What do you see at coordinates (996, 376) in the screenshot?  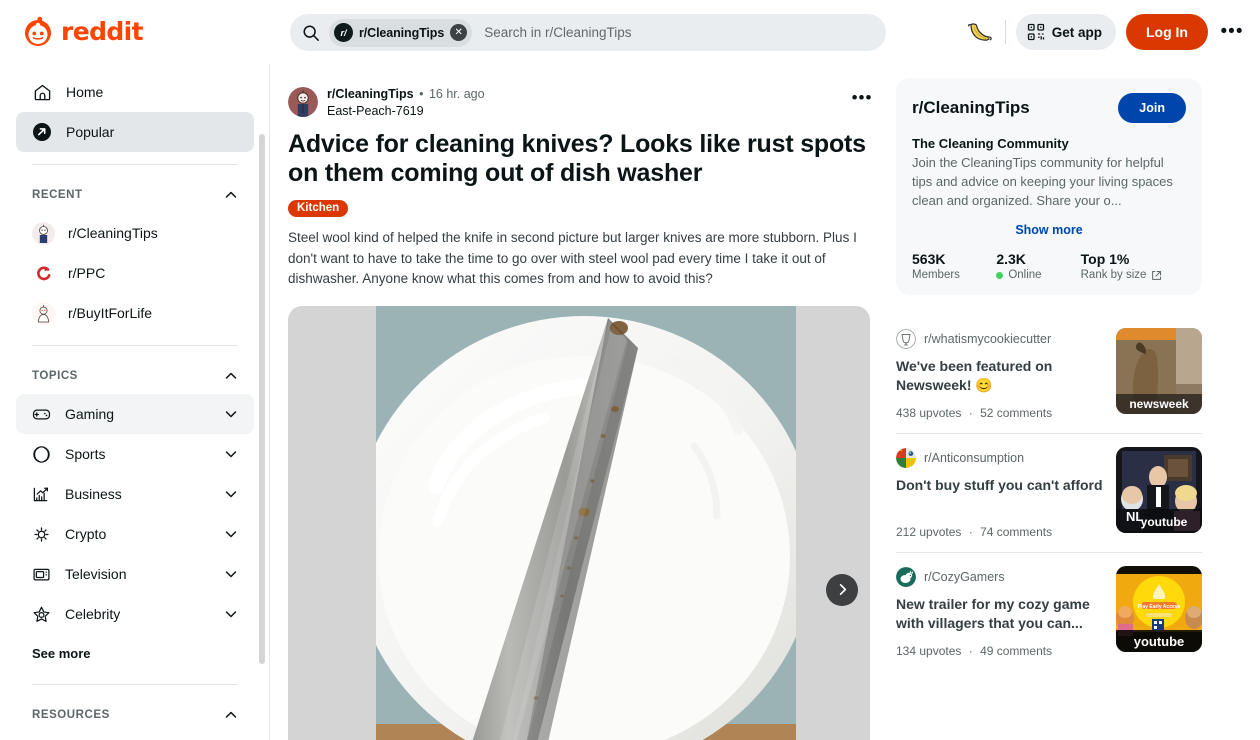 I see `recommended-title: We've been featured on Newsweek! 😊` at bounding box center [996, 376].